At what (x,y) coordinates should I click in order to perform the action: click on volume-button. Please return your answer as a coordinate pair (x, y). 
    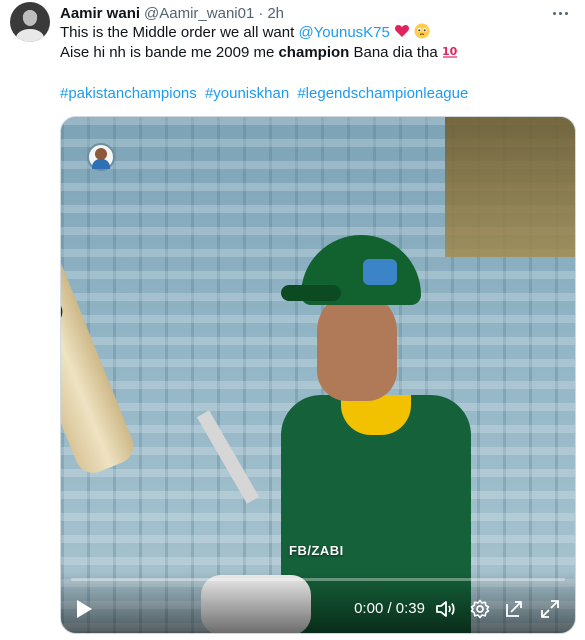
    Looking at the image, I should click on (446, 609).